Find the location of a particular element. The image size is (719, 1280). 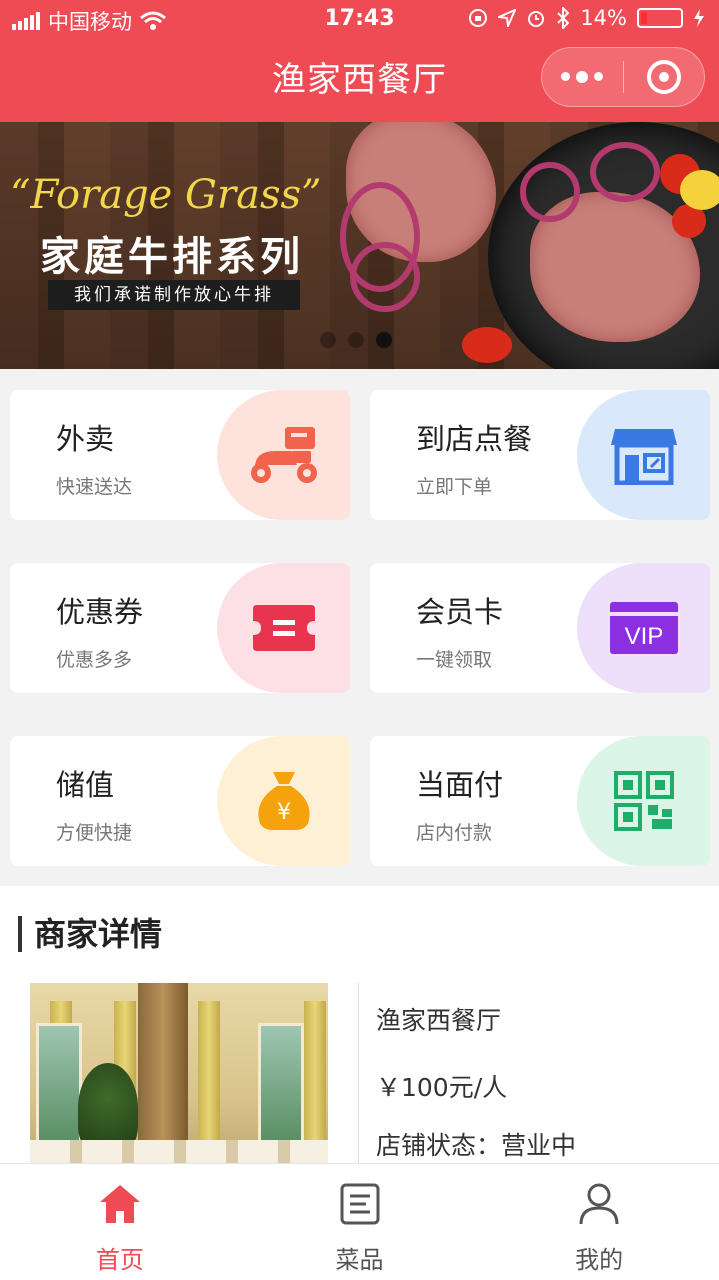

vip-card-icon: VIP is located at coordinates (643, 628).